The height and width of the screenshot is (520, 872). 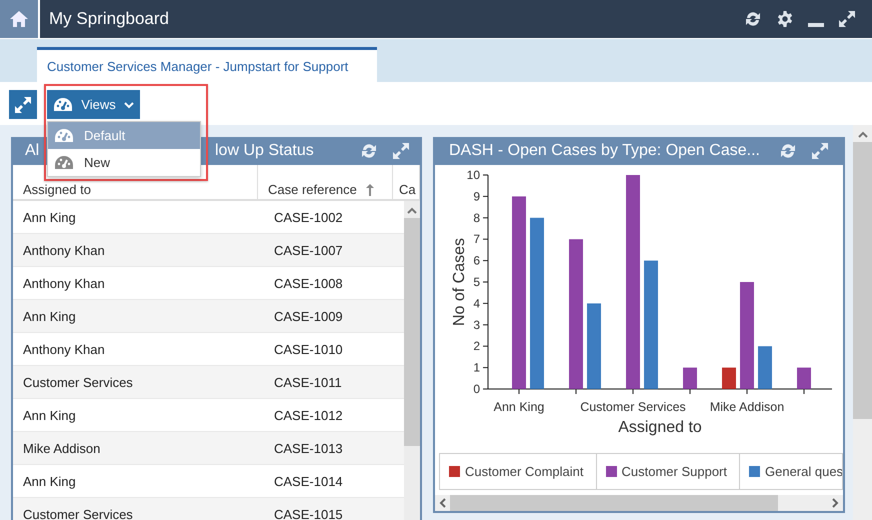 What do you see at coordinates (476, 389) in the screenshot?
I see `tick-label: 0` at bounding box center [476, 389].